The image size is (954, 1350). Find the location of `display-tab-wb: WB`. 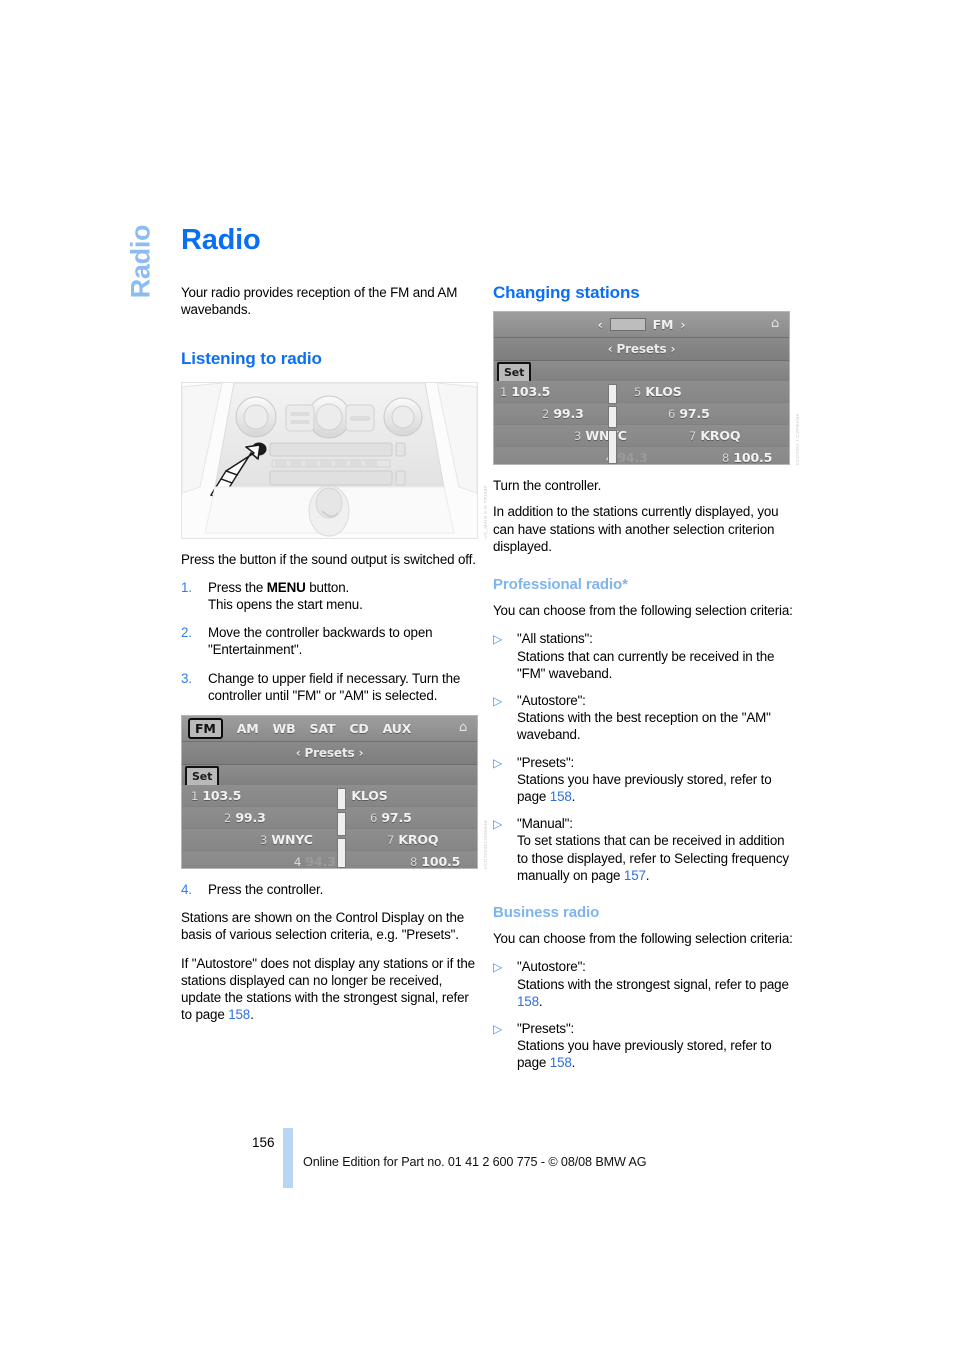

display-tab-wb: WB is located at coordinates (284, 728).